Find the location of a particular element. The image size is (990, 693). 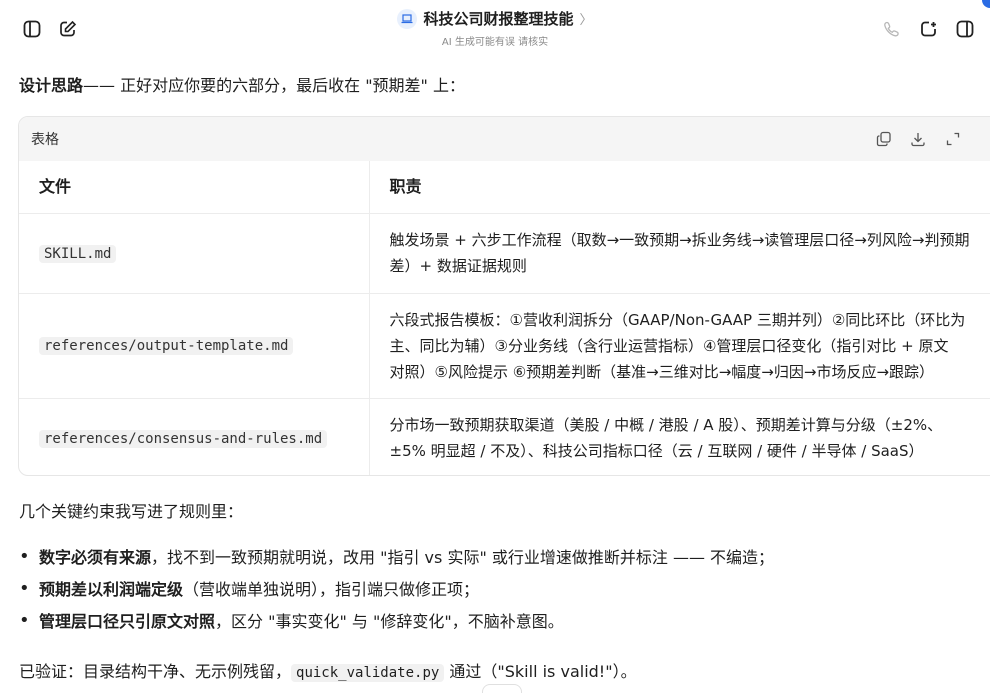

bullet-bold: 预期差以利润端定级 is located at coordinates (111, 589).